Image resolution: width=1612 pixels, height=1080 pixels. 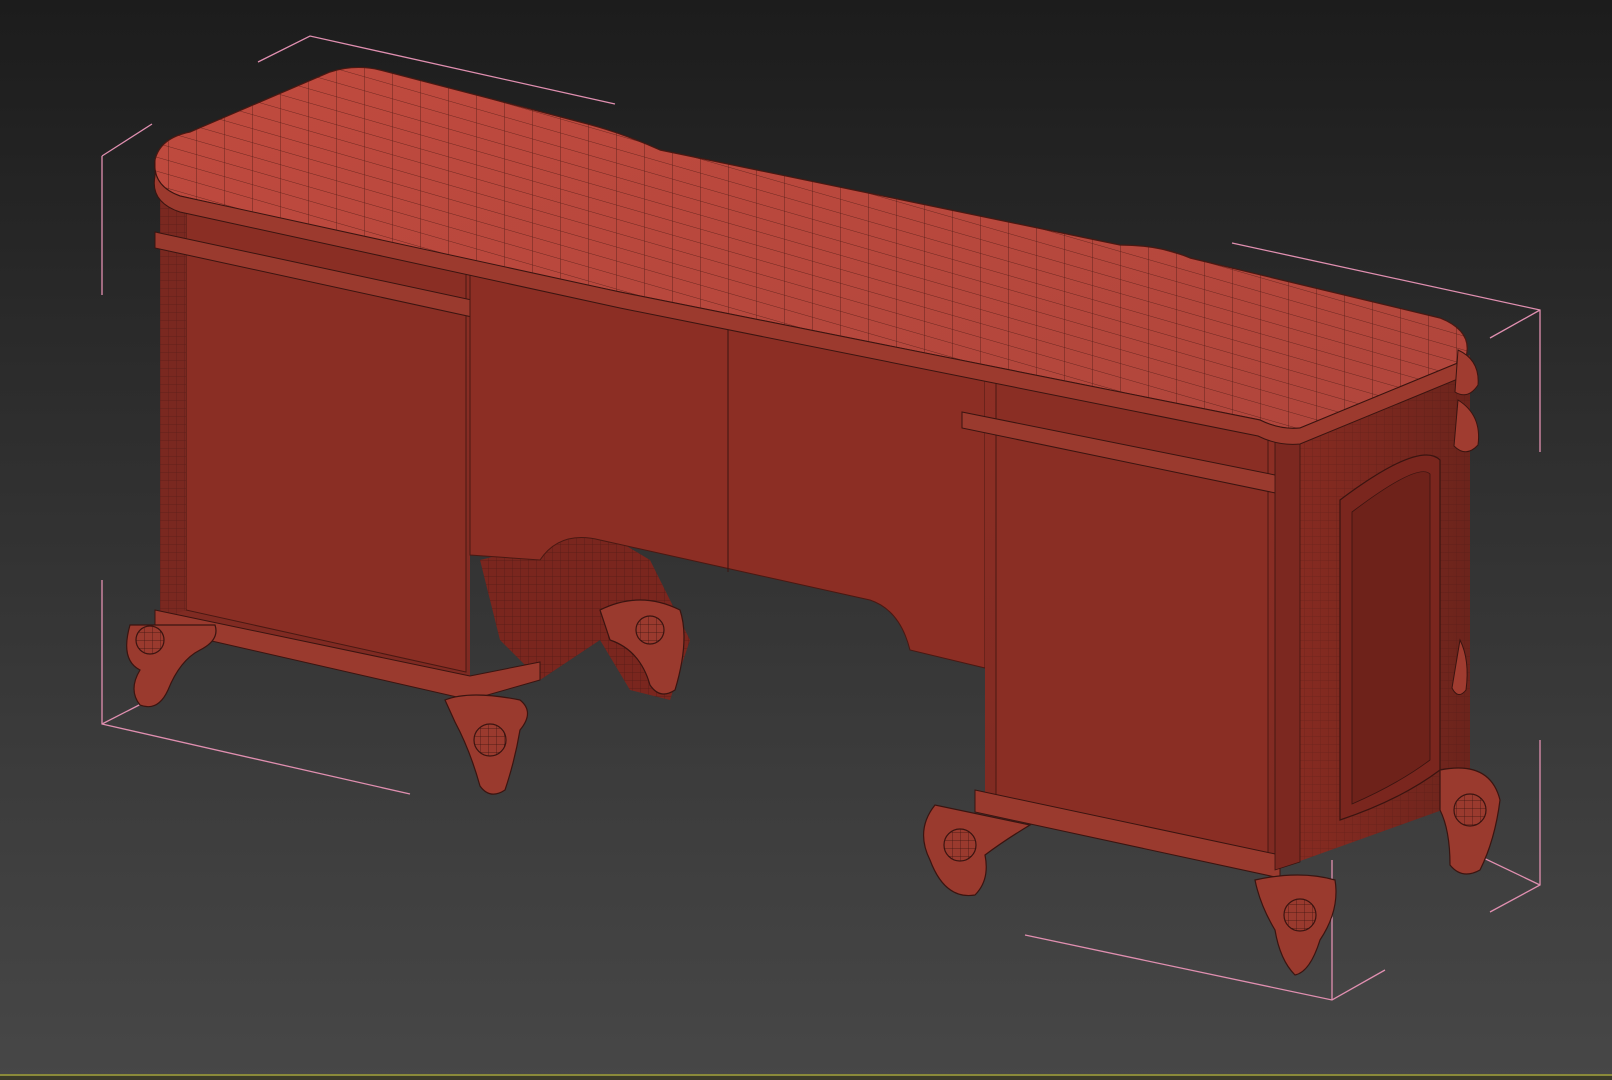 I want to click on viewport-active-border, so click(x=806, y=1077).